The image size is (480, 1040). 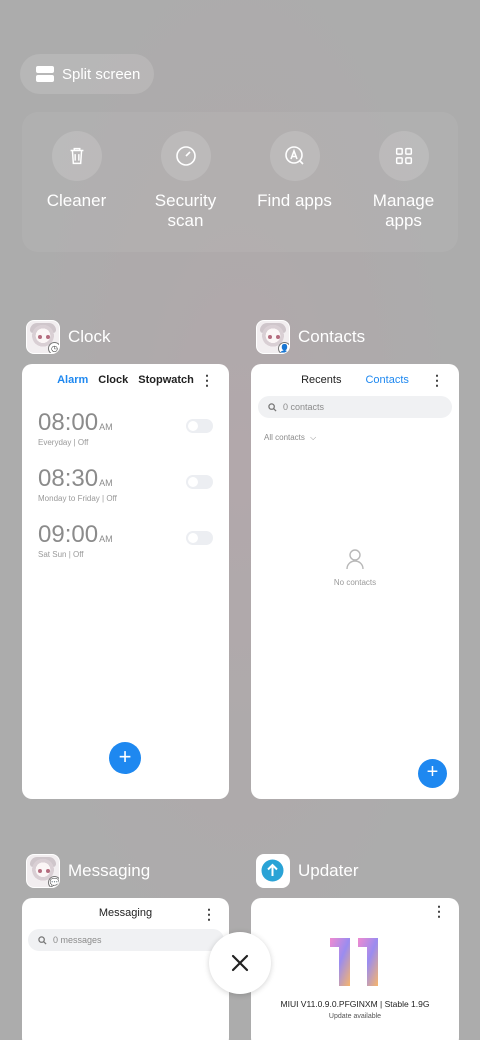 What do you see at coordinates (185, 156) in the screenshot?
I see `speedometer-icon` at bounding box center [185, 156].